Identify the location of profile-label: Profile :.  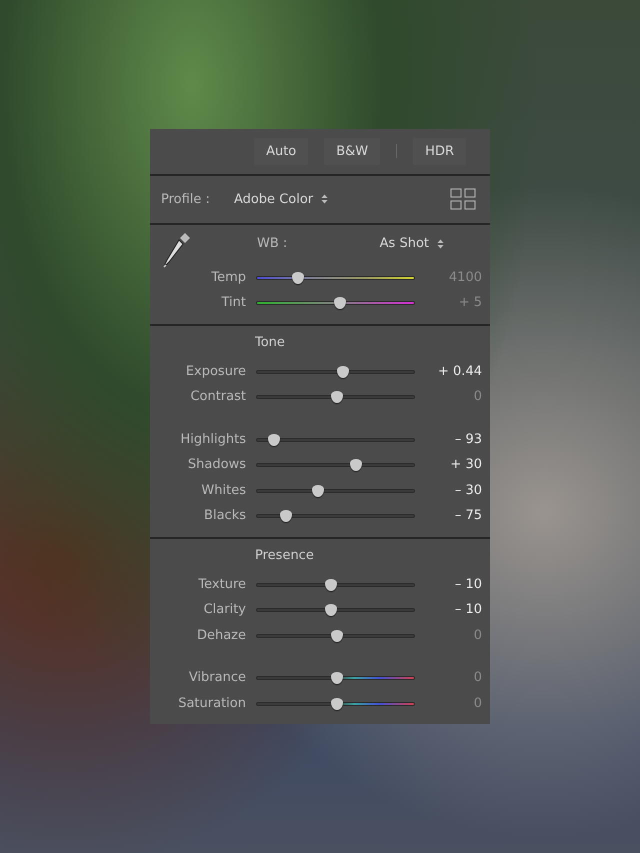
(185, 199).